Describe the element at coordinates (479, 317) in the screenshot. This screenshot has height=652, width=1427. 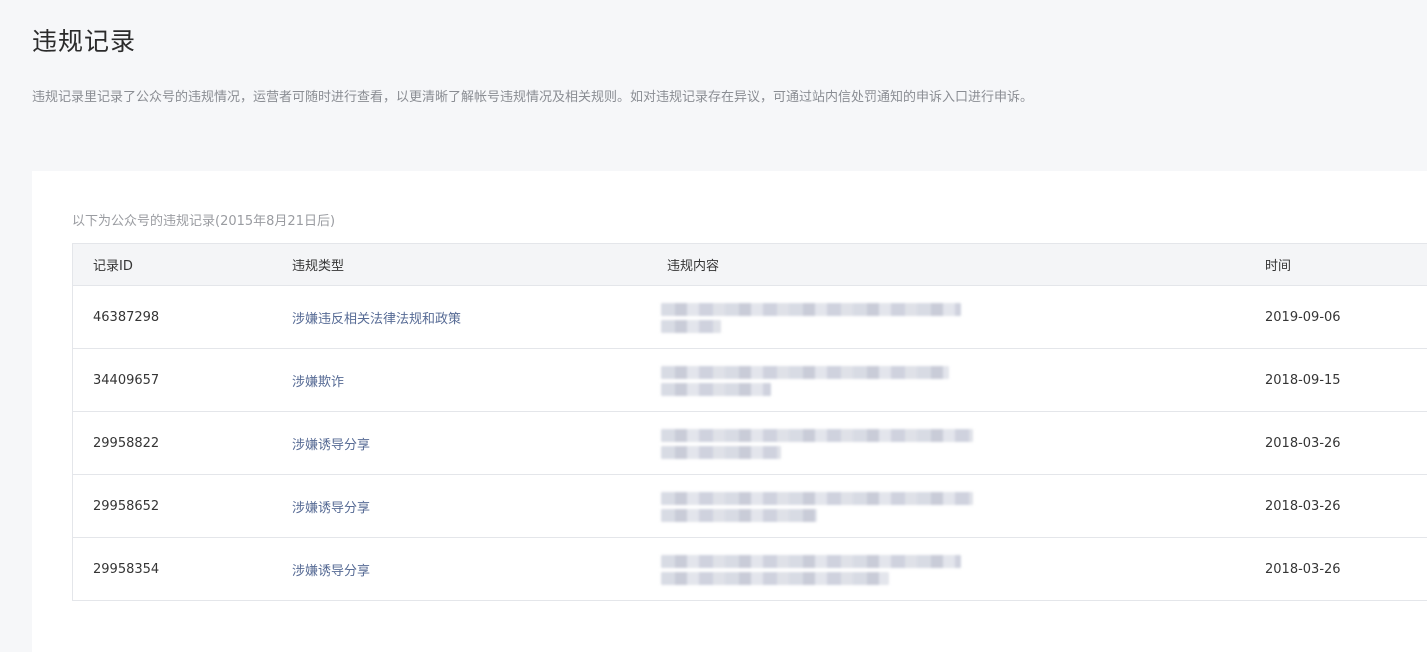
I see `violation-type-link: 涉嫌违反相关法律法规和政策` at that location.